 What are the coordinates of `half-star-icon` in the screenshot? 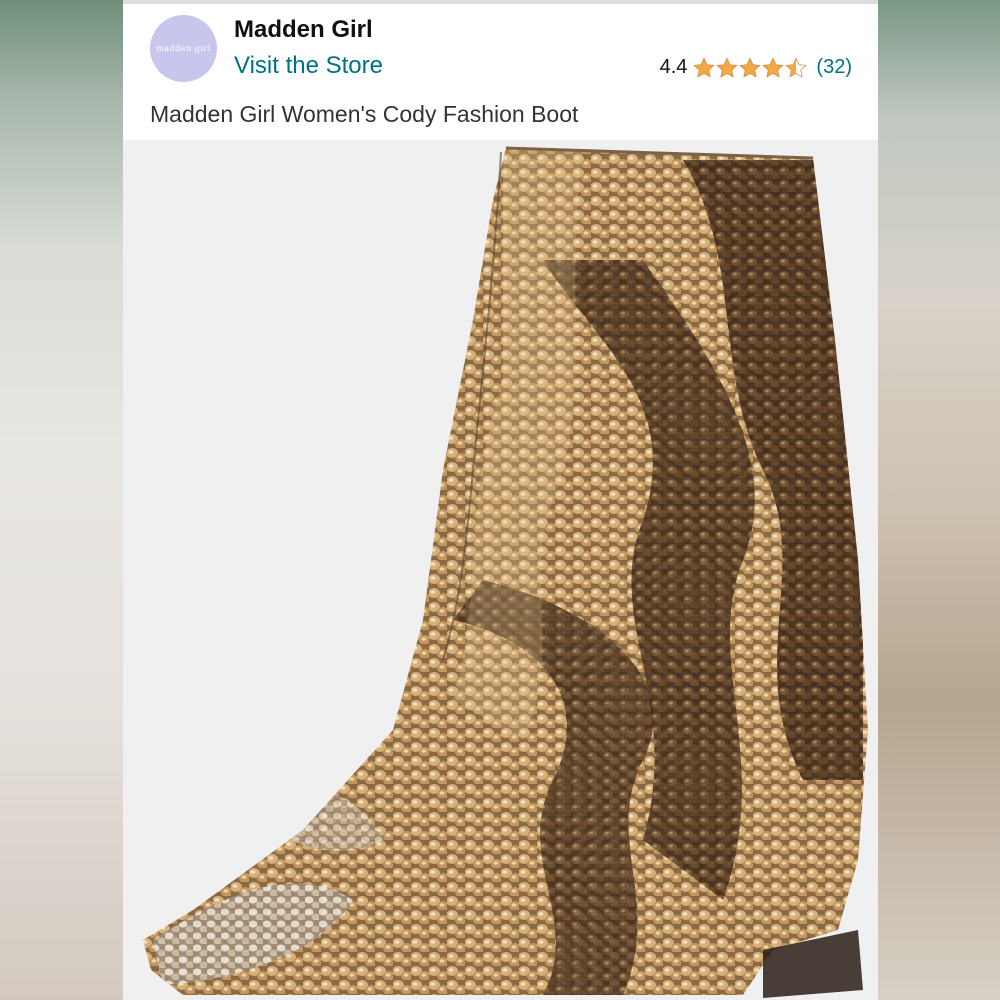 It's located at (796, 67).